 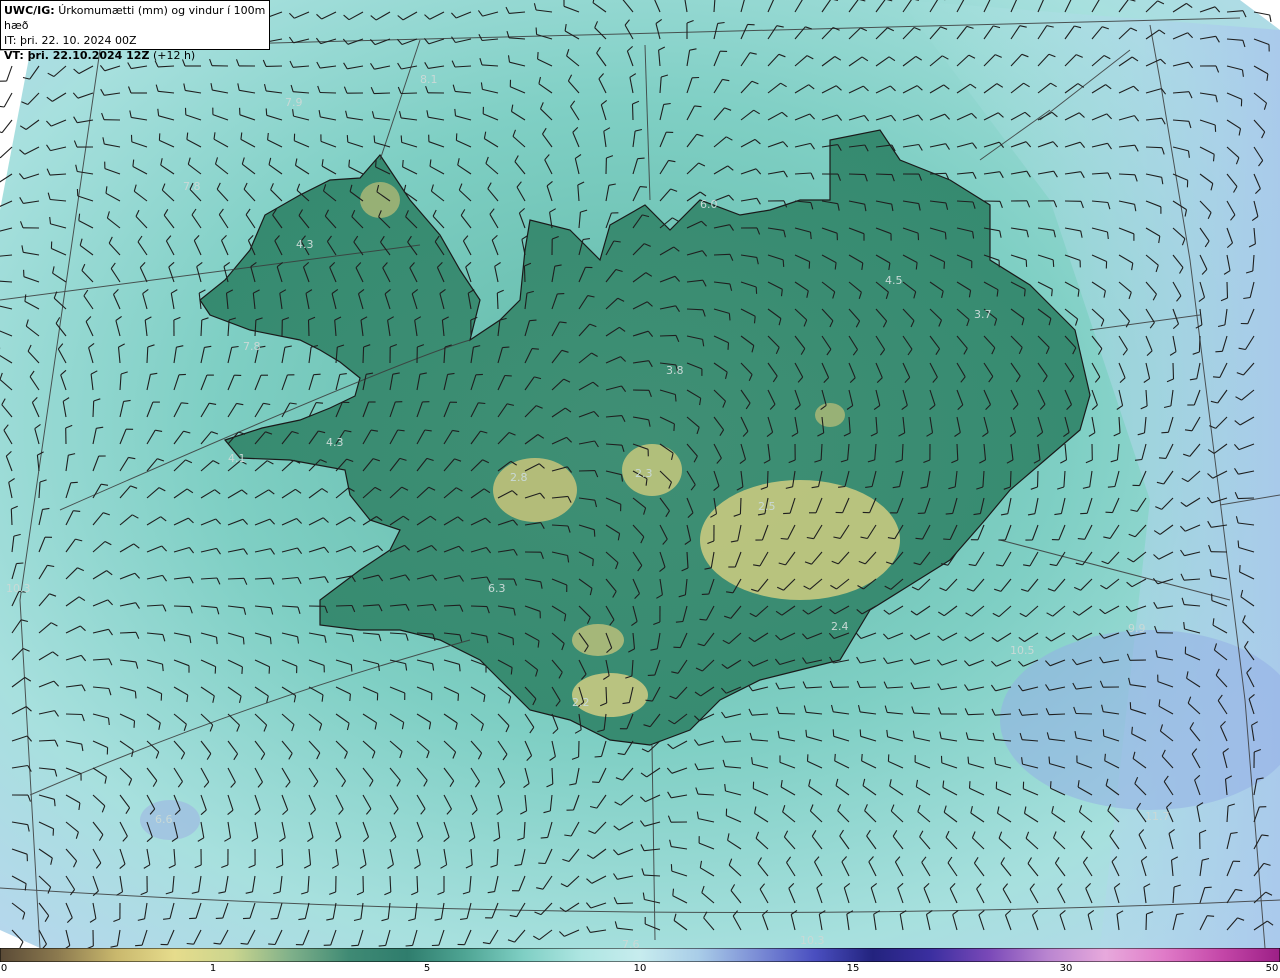 What do you see at coordinates (1066, 968) in the screenshot?
I see `colorbar-tick: 30` at bounding box center [1066, 968].